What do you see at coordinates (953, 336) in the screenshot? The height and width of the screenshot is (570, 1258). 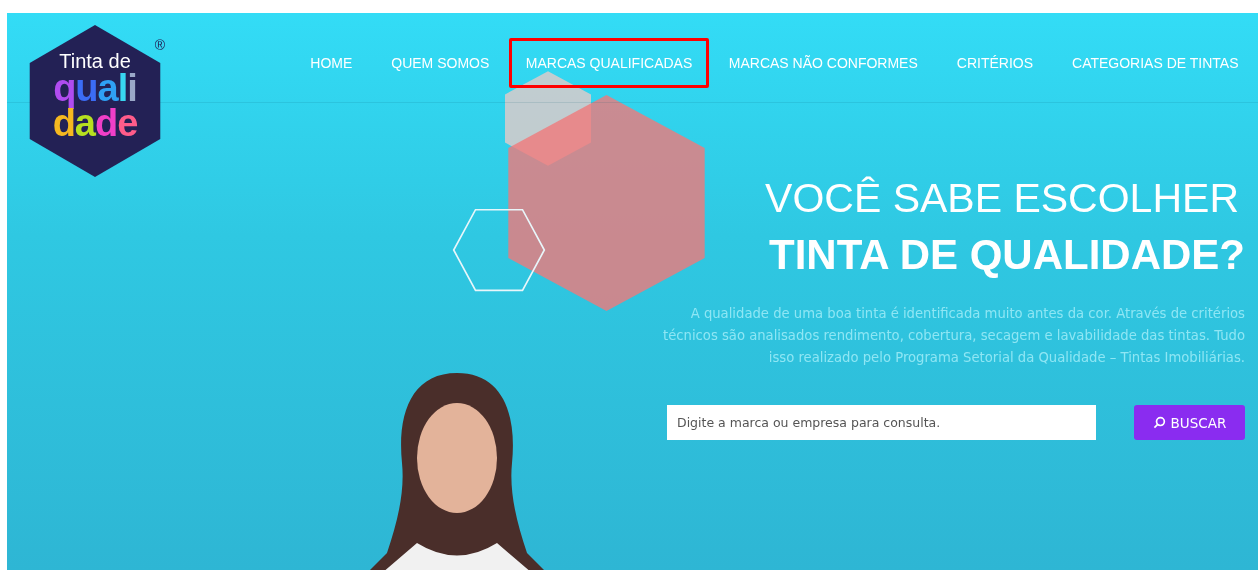 I see `hero-text: A qualidade de uma boa tinta é identificada muito antes da cor. Através de critérios técnicos são analisados rendimento, cobertura, secagem e lavabilidade das tintas. Tudo isso realizado pelo Programa Setorial da Qualidade – Tintas Imobiliárias.` at bounding box center [953, 336].